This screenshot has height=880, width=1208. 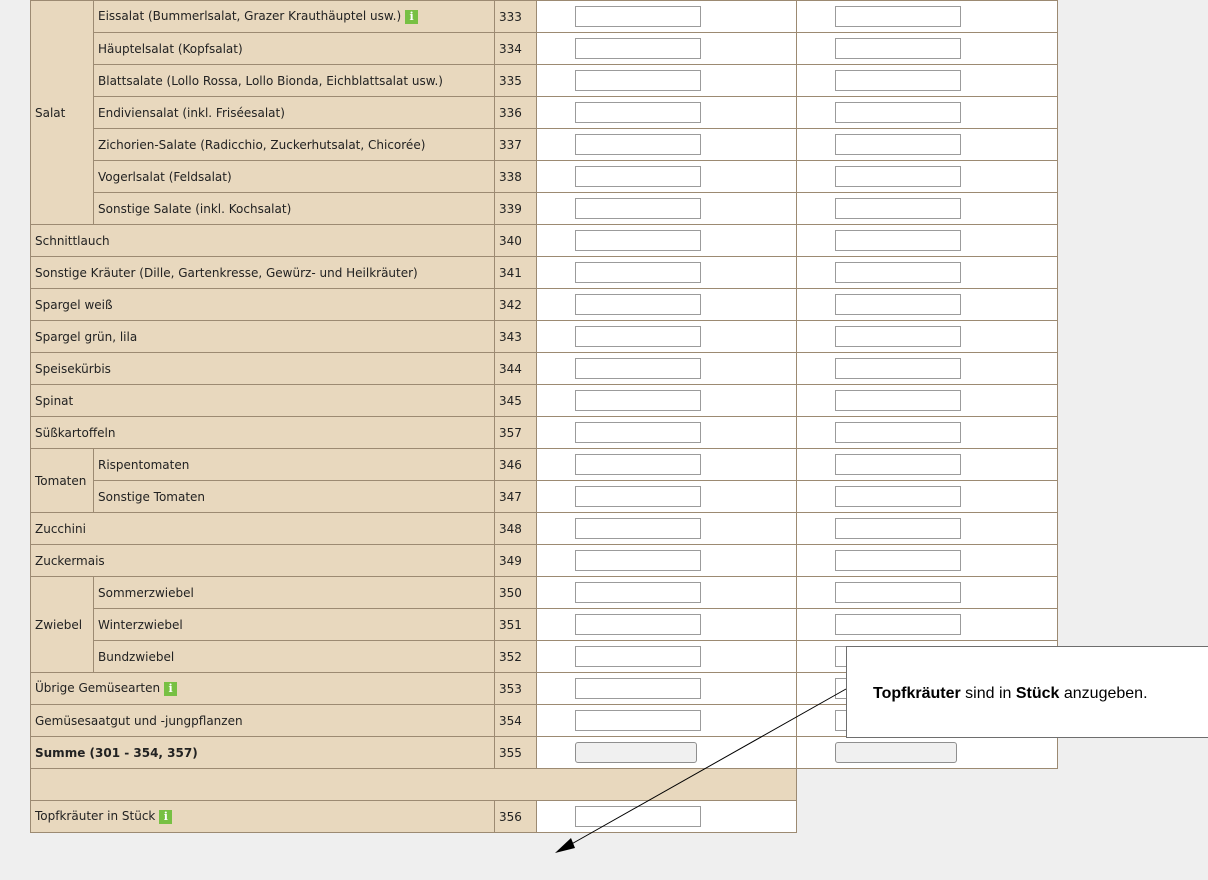 What do you see at coordinates (515, 816) in the screenshot?
I see `row-code: 356` at bounding box center [515, 816].